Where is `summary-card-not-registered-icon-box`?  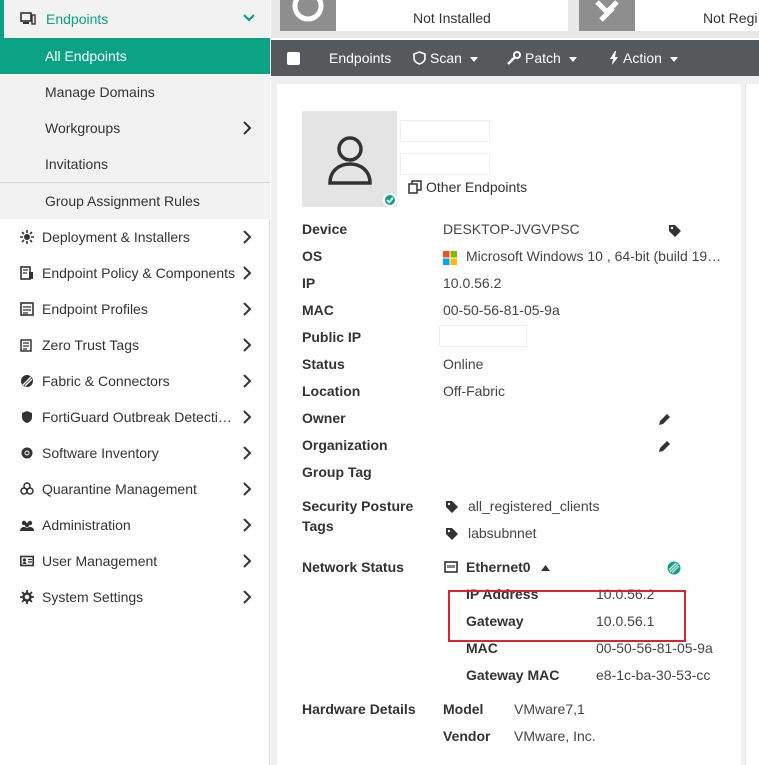 summary-card-not-registered-icon-box is located at coordinates (607, 15).